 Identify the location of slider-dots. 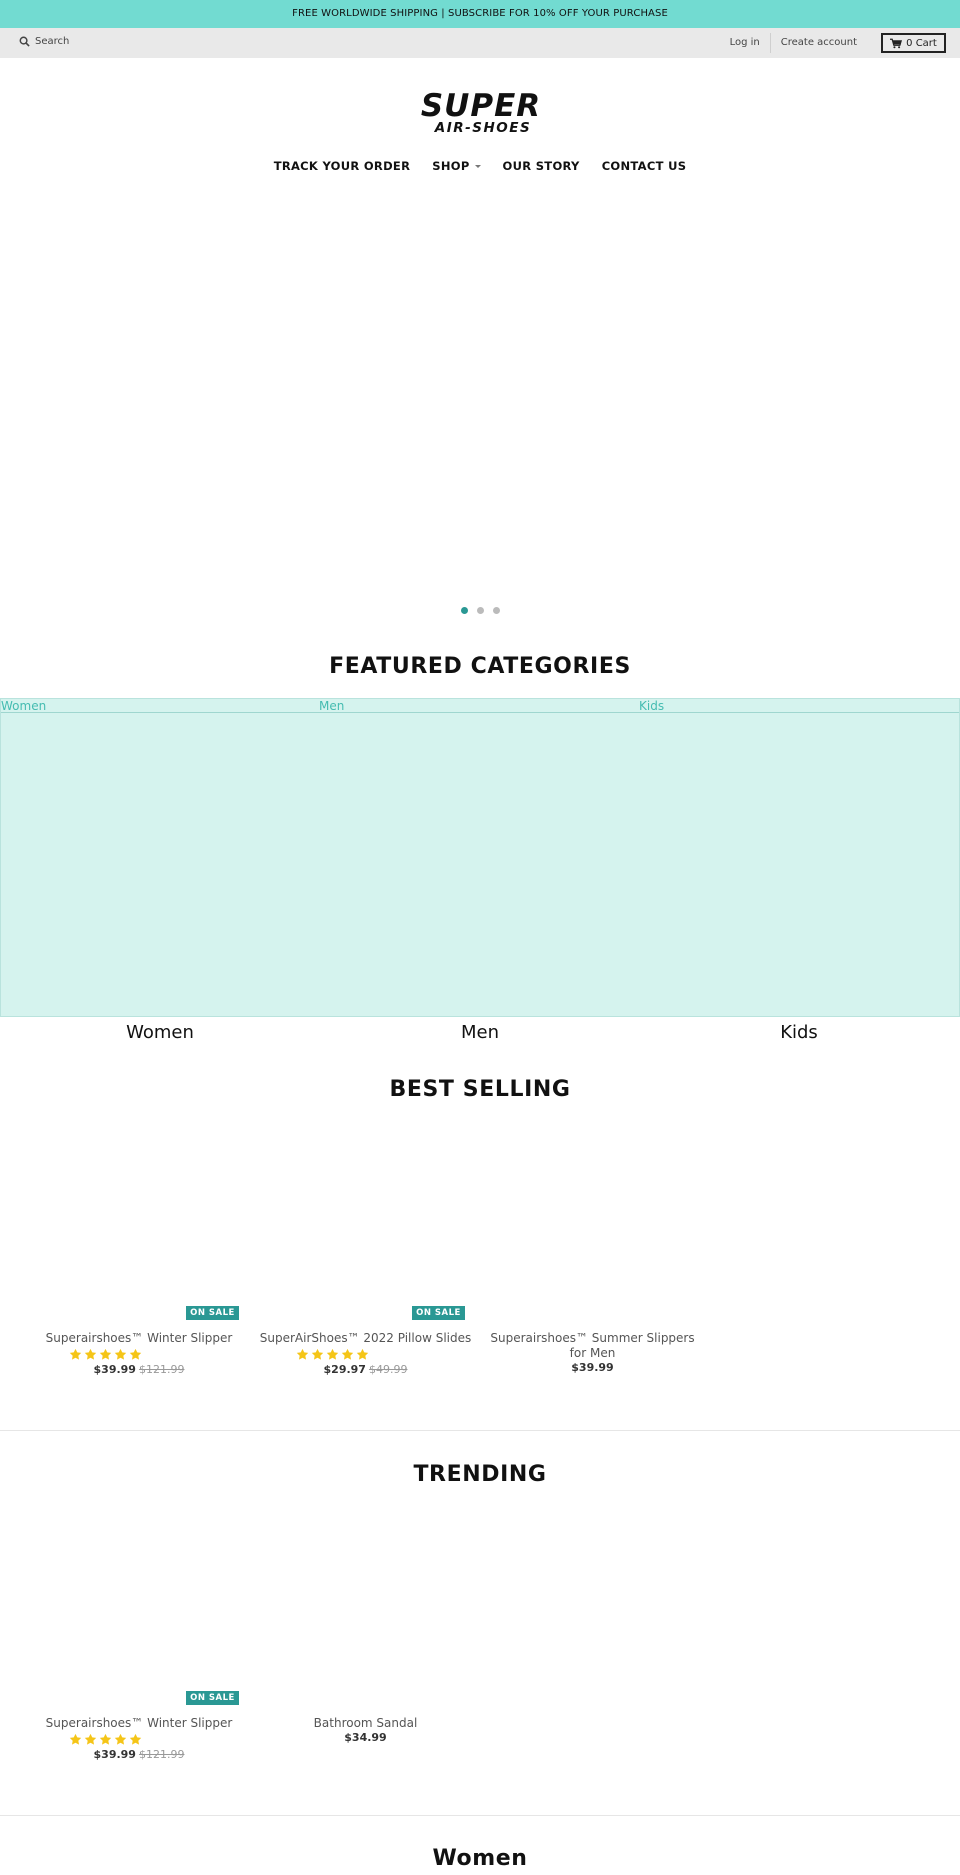
(480, 610).